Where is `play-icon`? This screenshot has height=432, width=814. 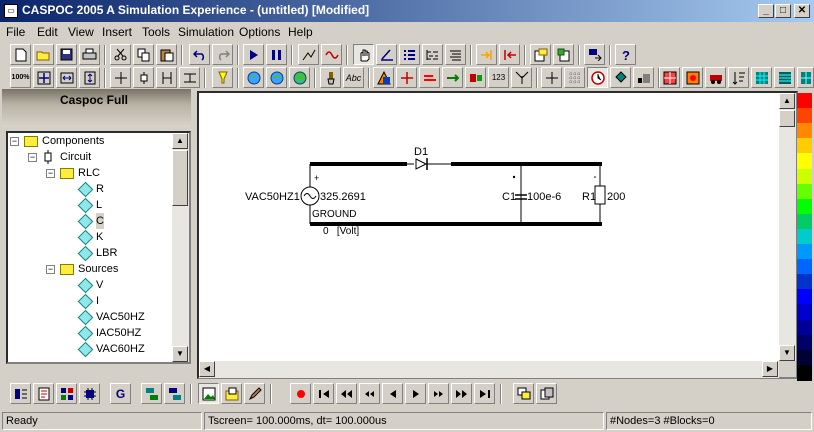
play-icon is located at coordinates (415, 393).